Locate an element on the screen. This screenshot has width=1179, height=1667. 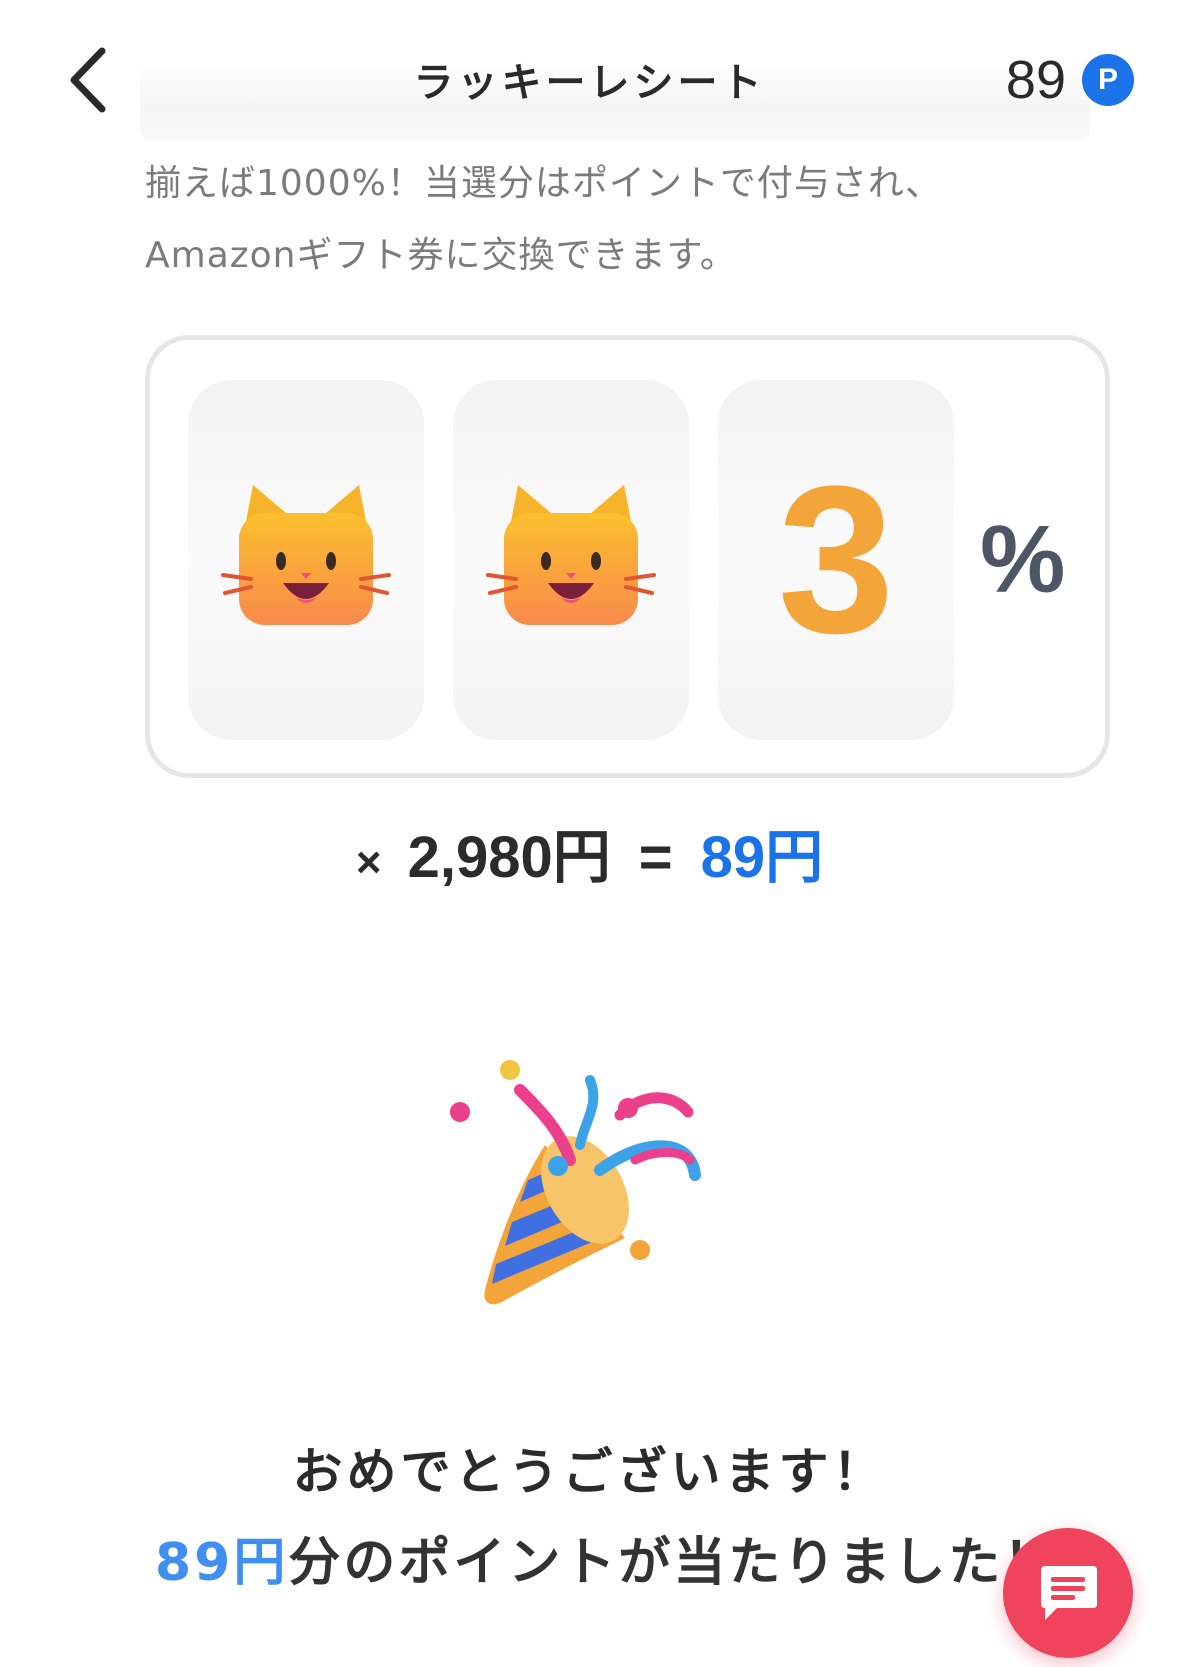
header: ラッキーレシート 89 P is located at coordinates (589, 75).